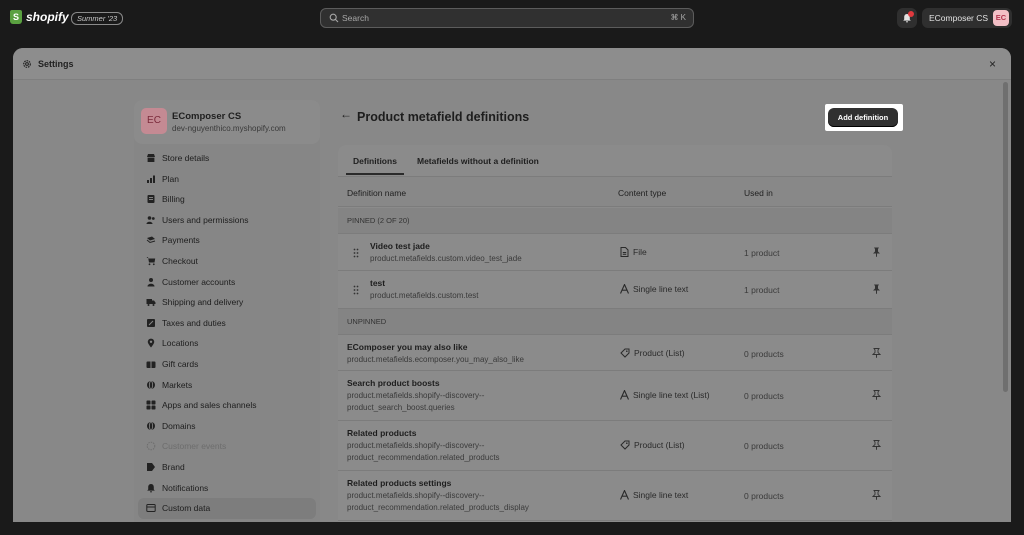  I want to click on table-header: Definition name Content type Used in, so click(615, 192).